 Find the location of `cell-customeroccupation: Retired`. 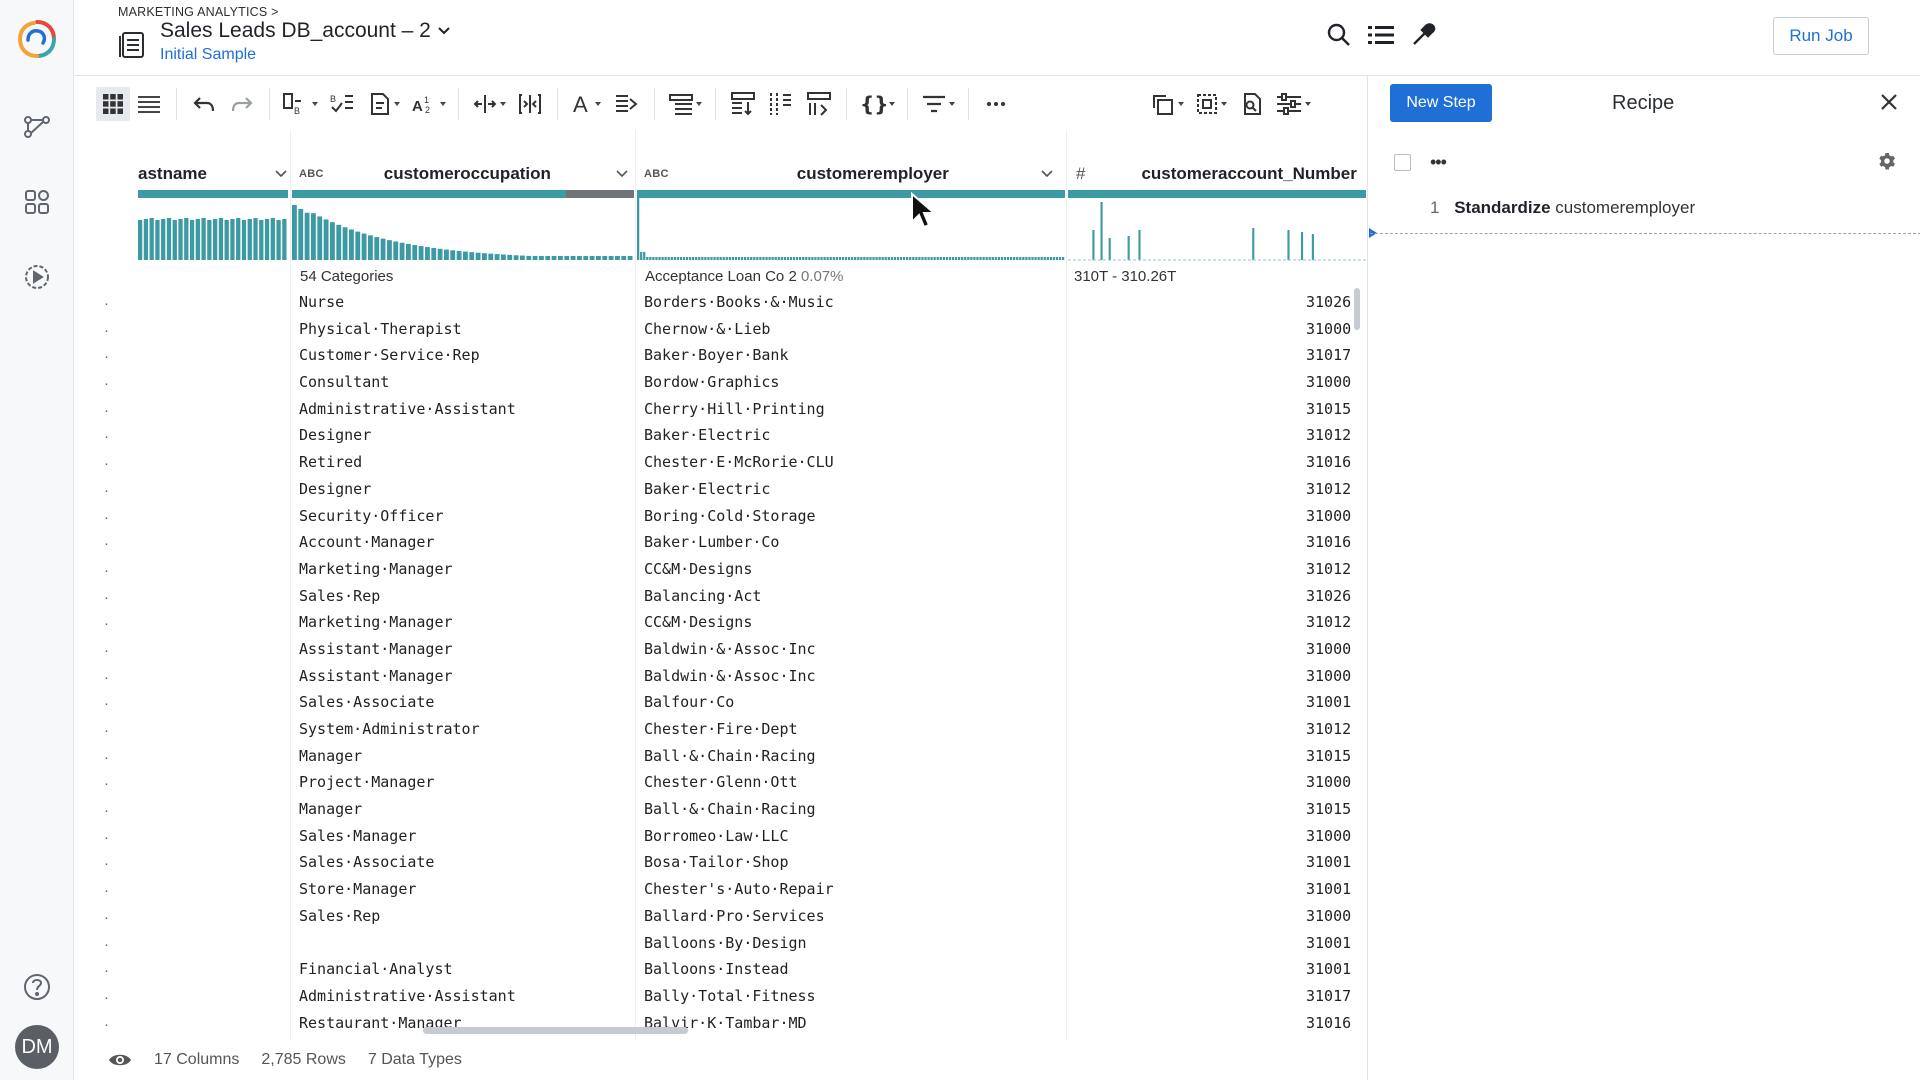

cell-customeroccupation: Retired is located at coordinates (330, 462).